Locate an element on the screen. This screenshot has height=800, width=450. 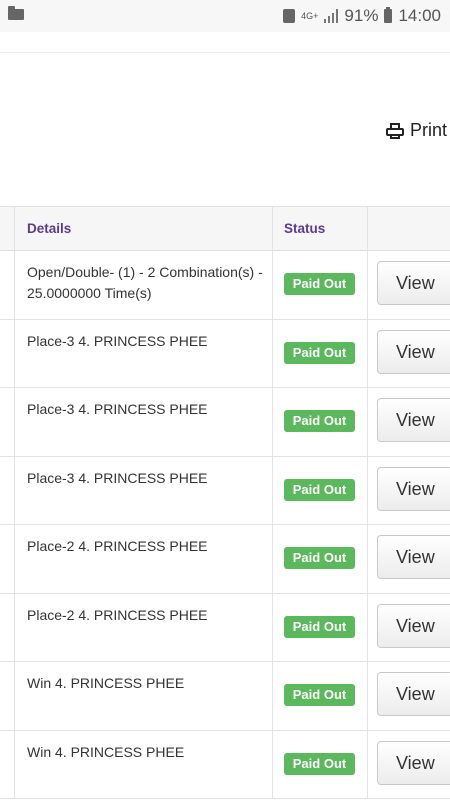
battery-percent: 91% is located at coordinates (361, 15).